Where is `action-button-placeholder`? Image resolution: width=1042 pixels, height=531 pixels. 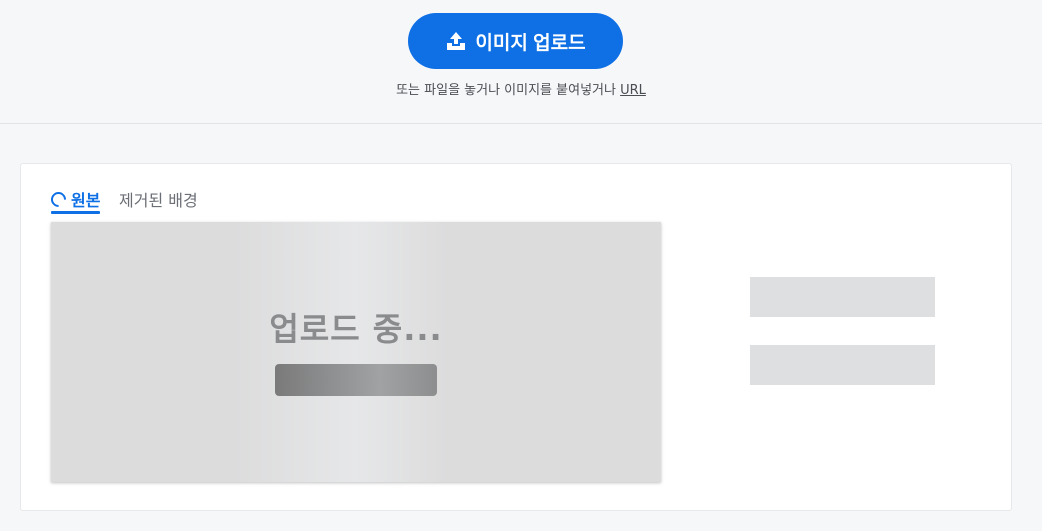
action-button-placeholder is located at coordinates (842, 365).